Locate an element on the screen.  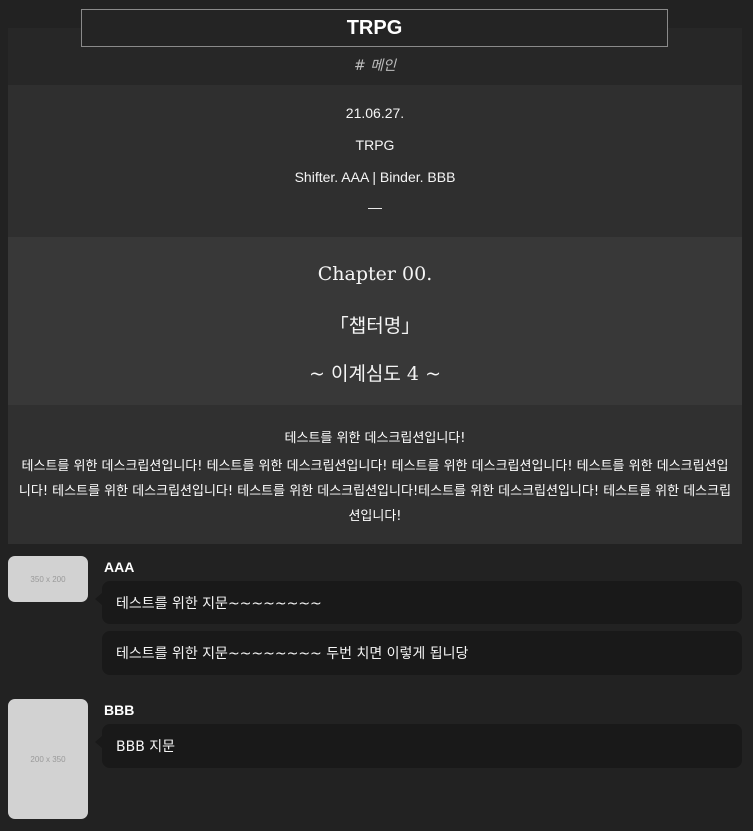
message-bubble: BBB 지문 is located at coordinates (418, 746).